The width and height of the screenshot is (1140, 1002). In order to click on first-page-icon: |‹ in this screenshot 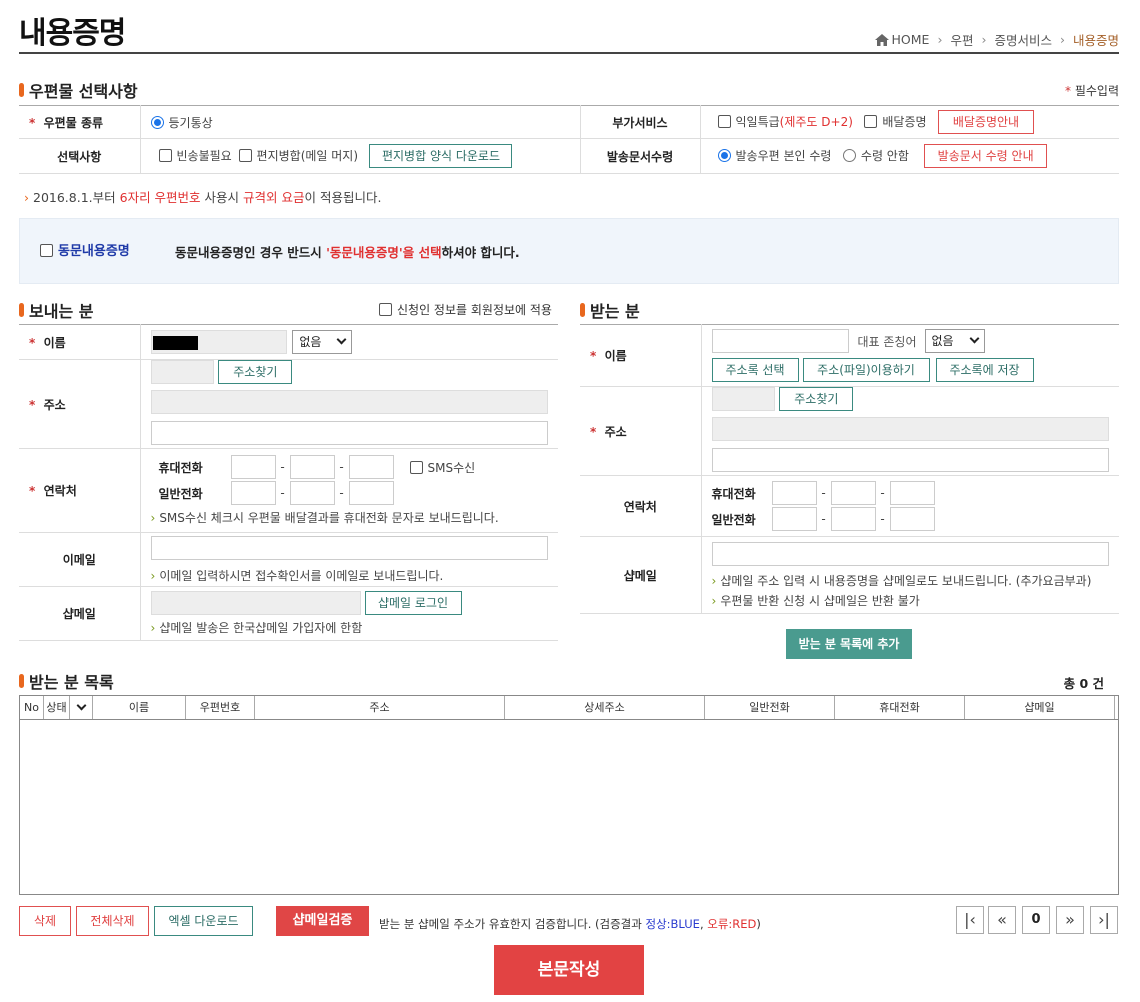, I will do `click(970, 919)`.